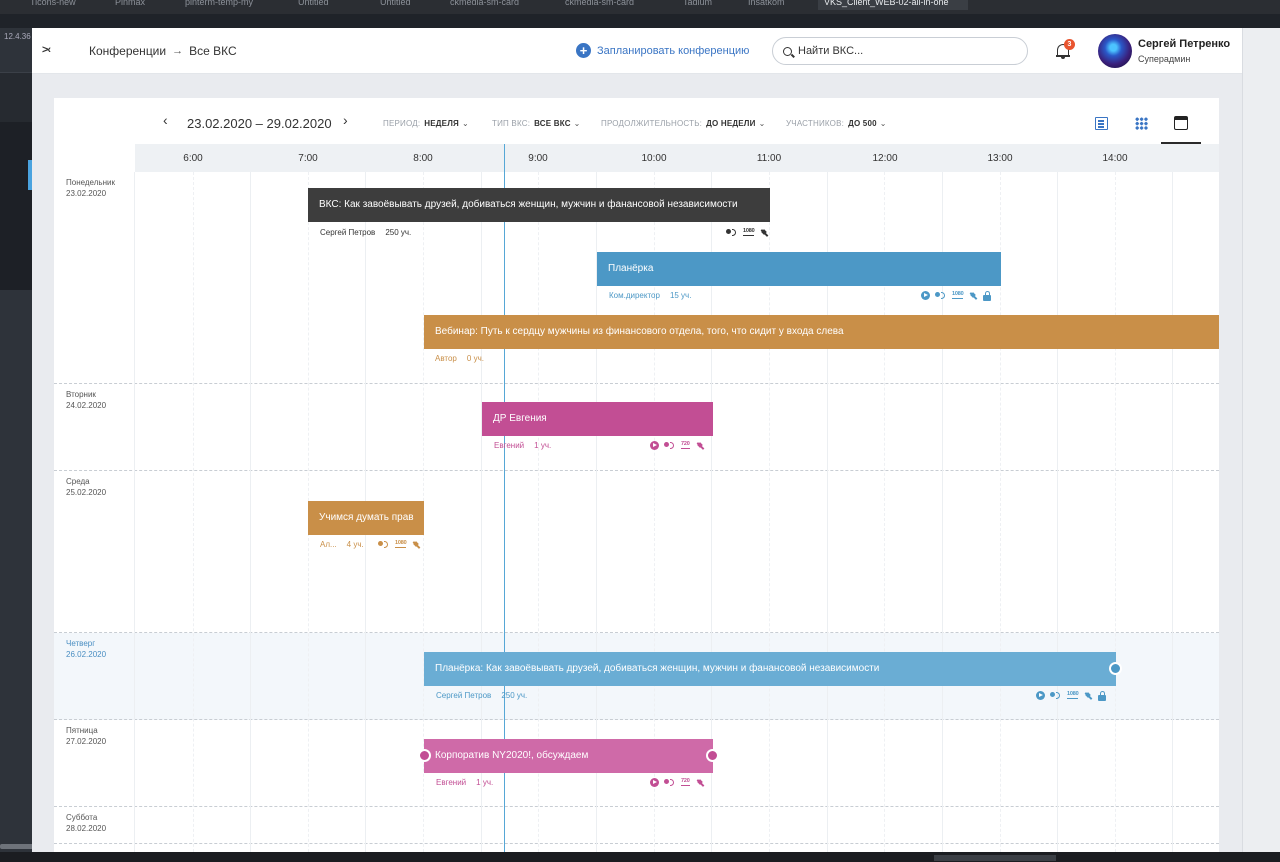 The height and width of the screenshot is (862, 1280). Describe the element at coordinates (1115, 158) in the screenshot. I see `hour-label: 14:00` at that location.